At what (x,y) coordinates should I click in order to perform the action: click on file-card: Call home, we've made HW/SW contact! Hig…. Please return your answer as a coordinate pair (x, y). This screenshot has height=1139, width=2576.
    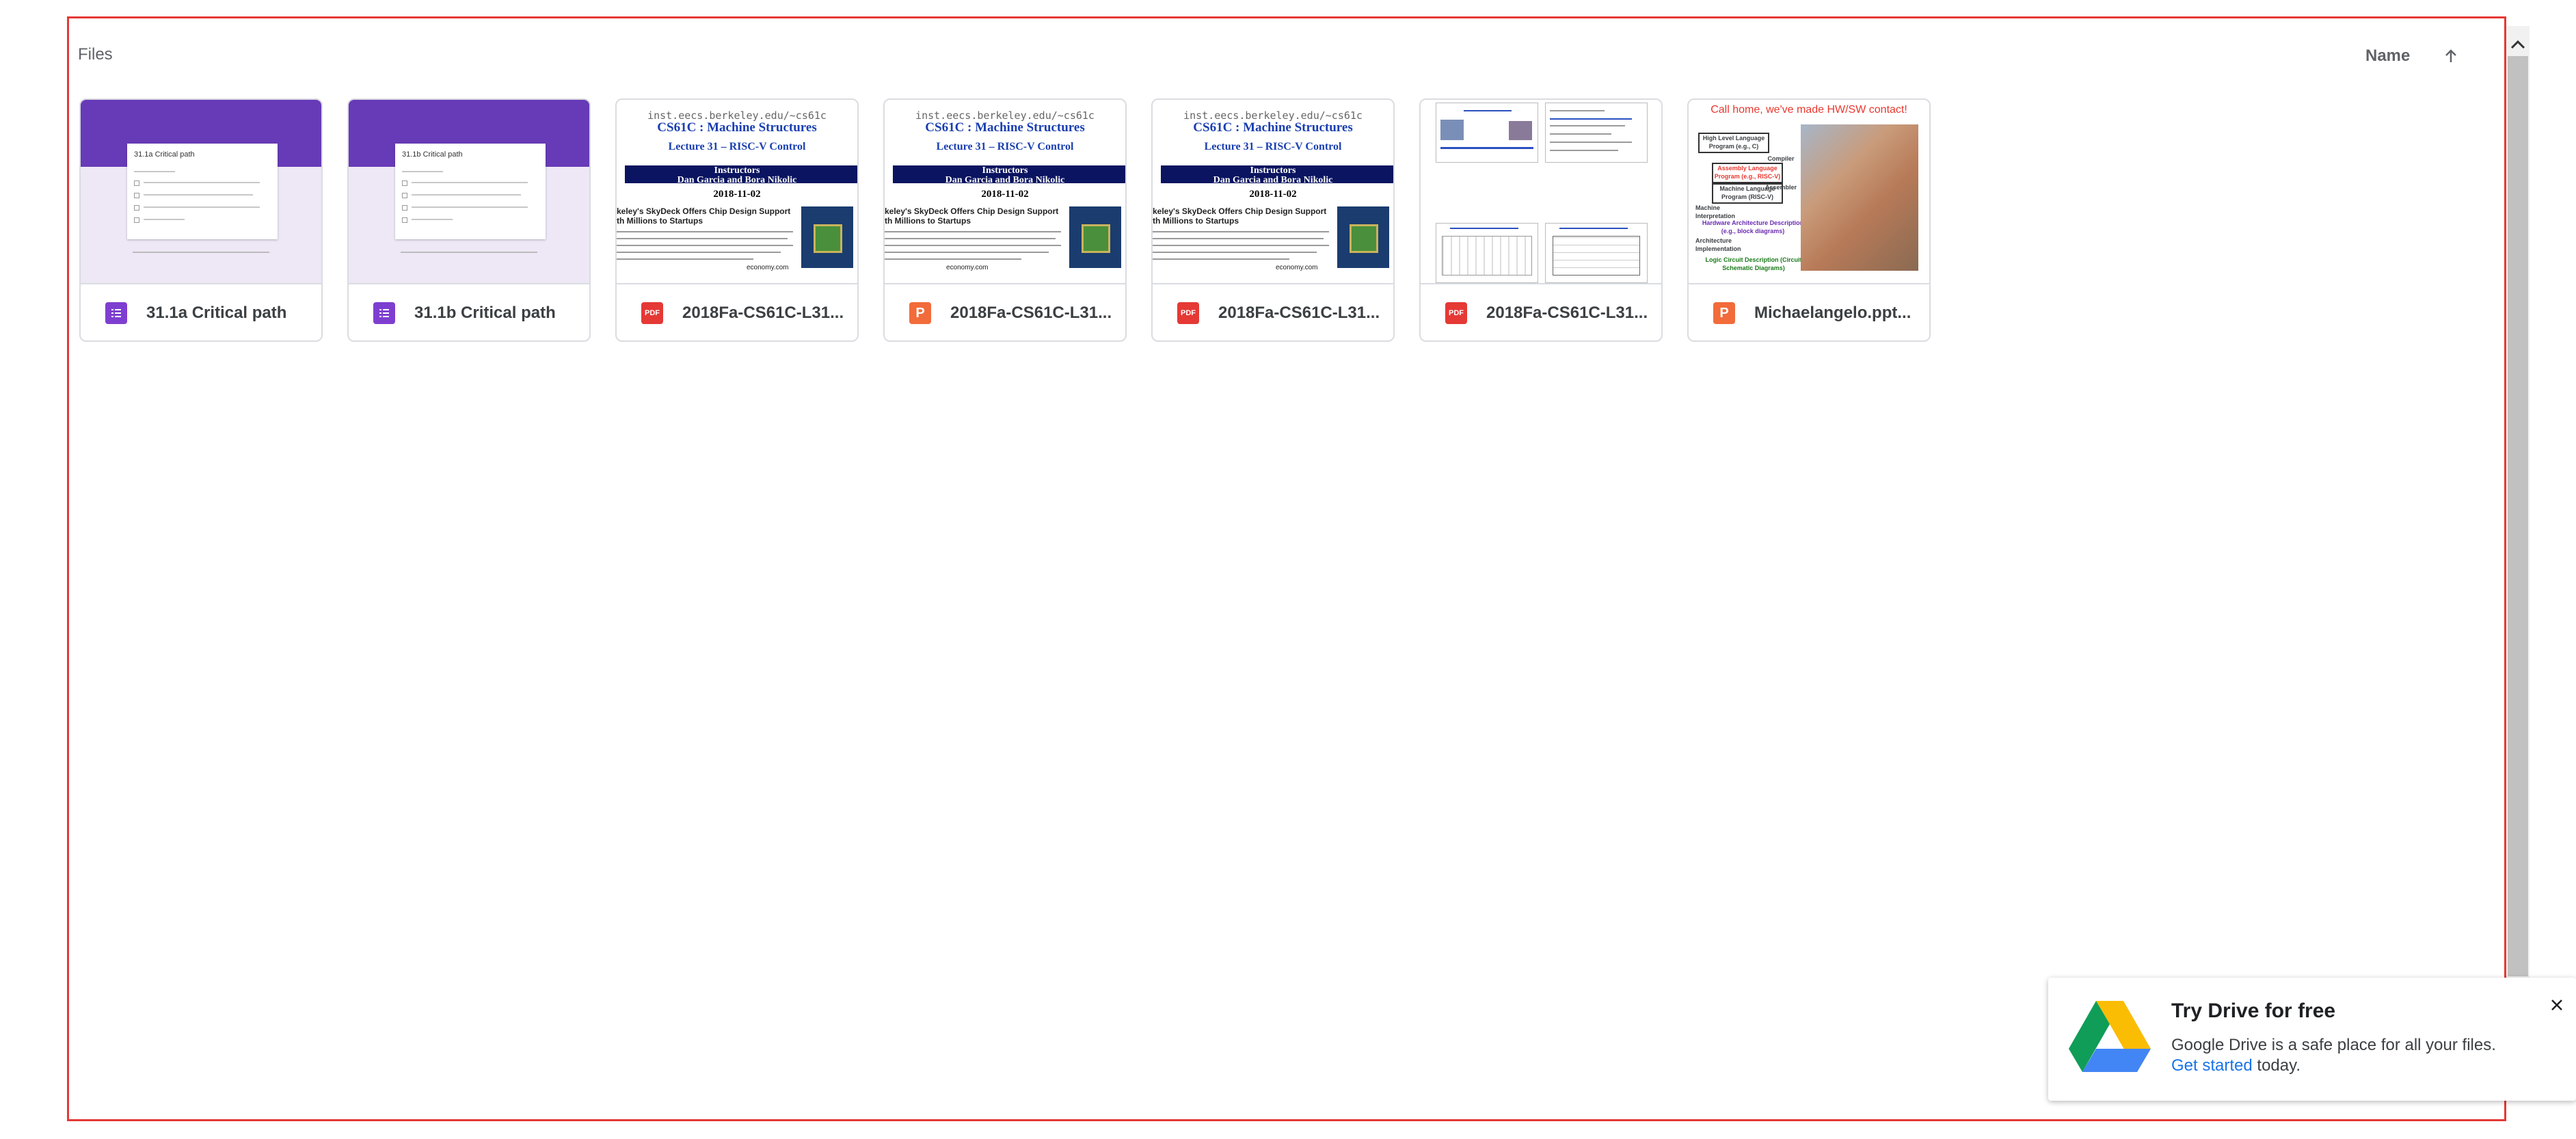
    Looking at the image, I should click on (1809, 220).